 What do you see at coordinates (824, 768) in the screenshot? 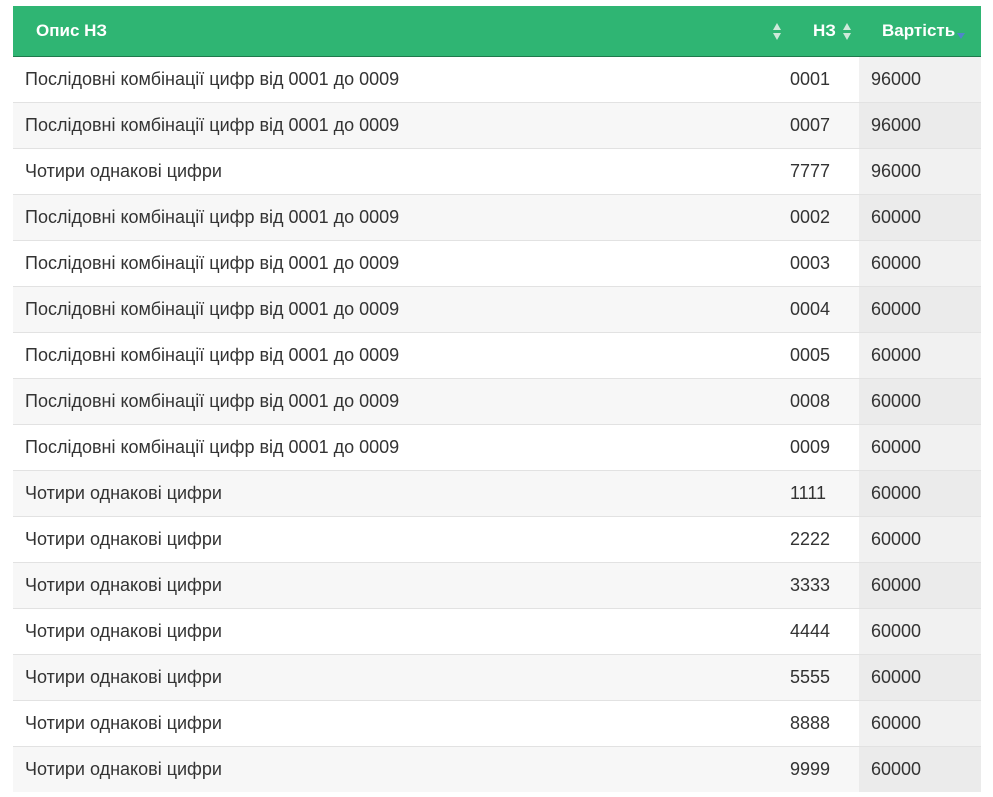
I see `cell-nz: 9999` at bounding box center [824, 768].